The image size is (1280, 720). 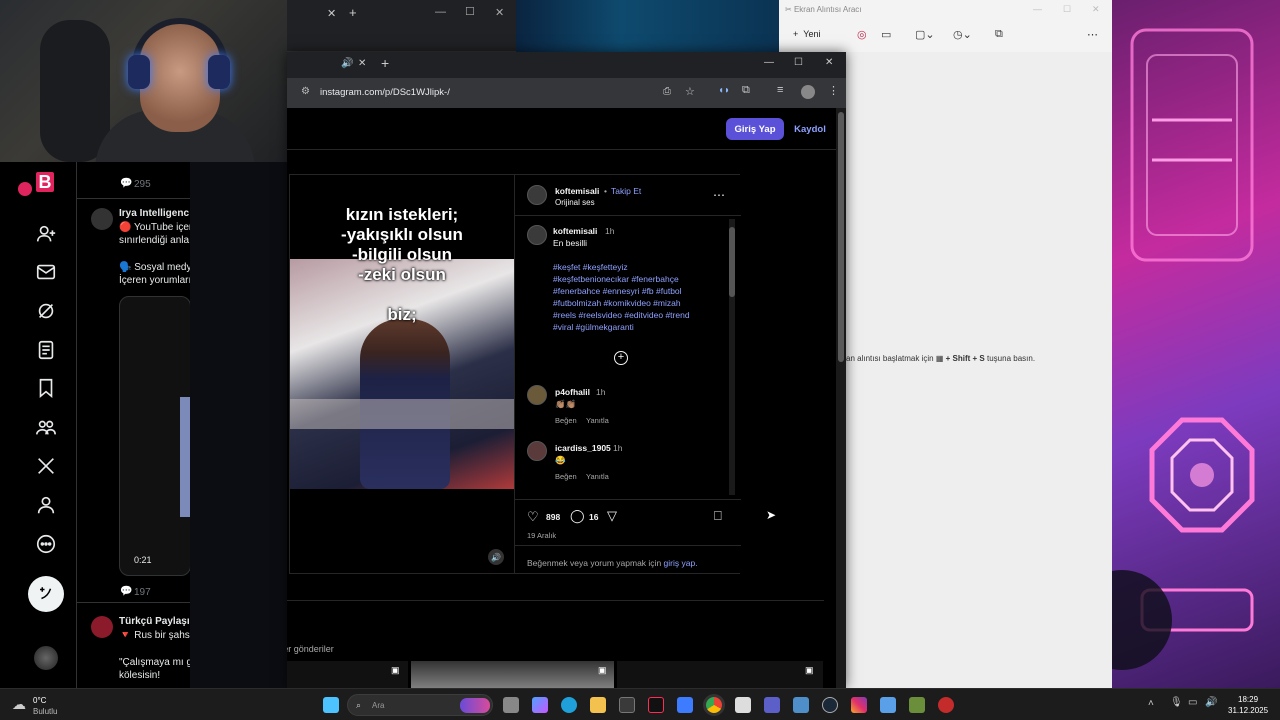 I want to click on hashtag-line: #keşfetbenionecıkar #fenerbahçe, so click(x=616, y=279).